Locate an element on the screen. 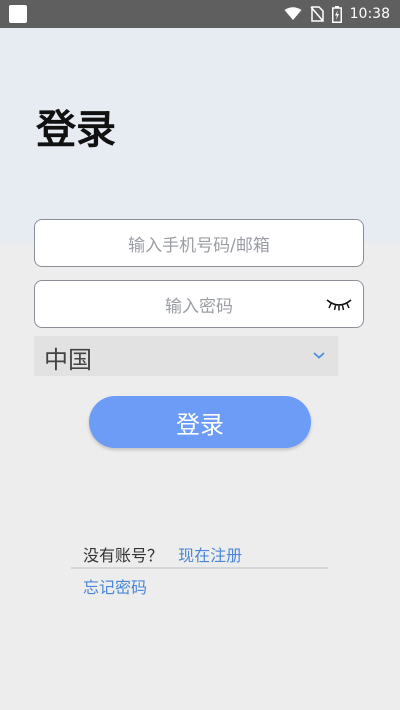 The image size is (400, 710). password-input: 输入密码 is located at coordinates (199, 304).